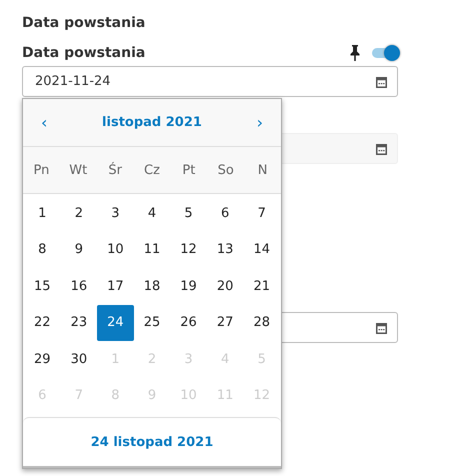 This screenshot has height=476, width=456. Describe the element at coordinates (188, 213) in the screenshot. I see `day-cell: 5` at that location.